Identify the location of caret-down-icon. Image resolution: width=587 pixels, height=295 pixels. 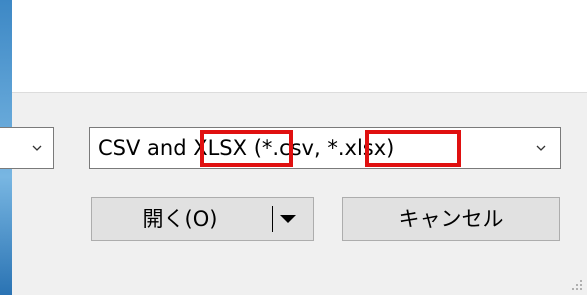
(288, 219).